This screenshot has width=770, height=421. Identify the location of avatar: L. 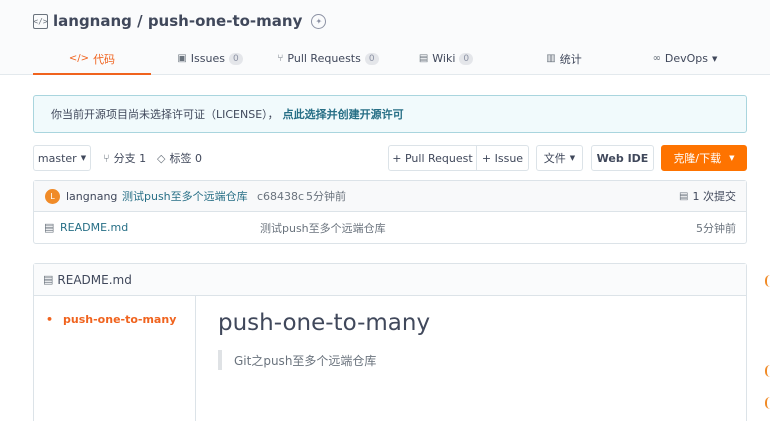
(52, 196).